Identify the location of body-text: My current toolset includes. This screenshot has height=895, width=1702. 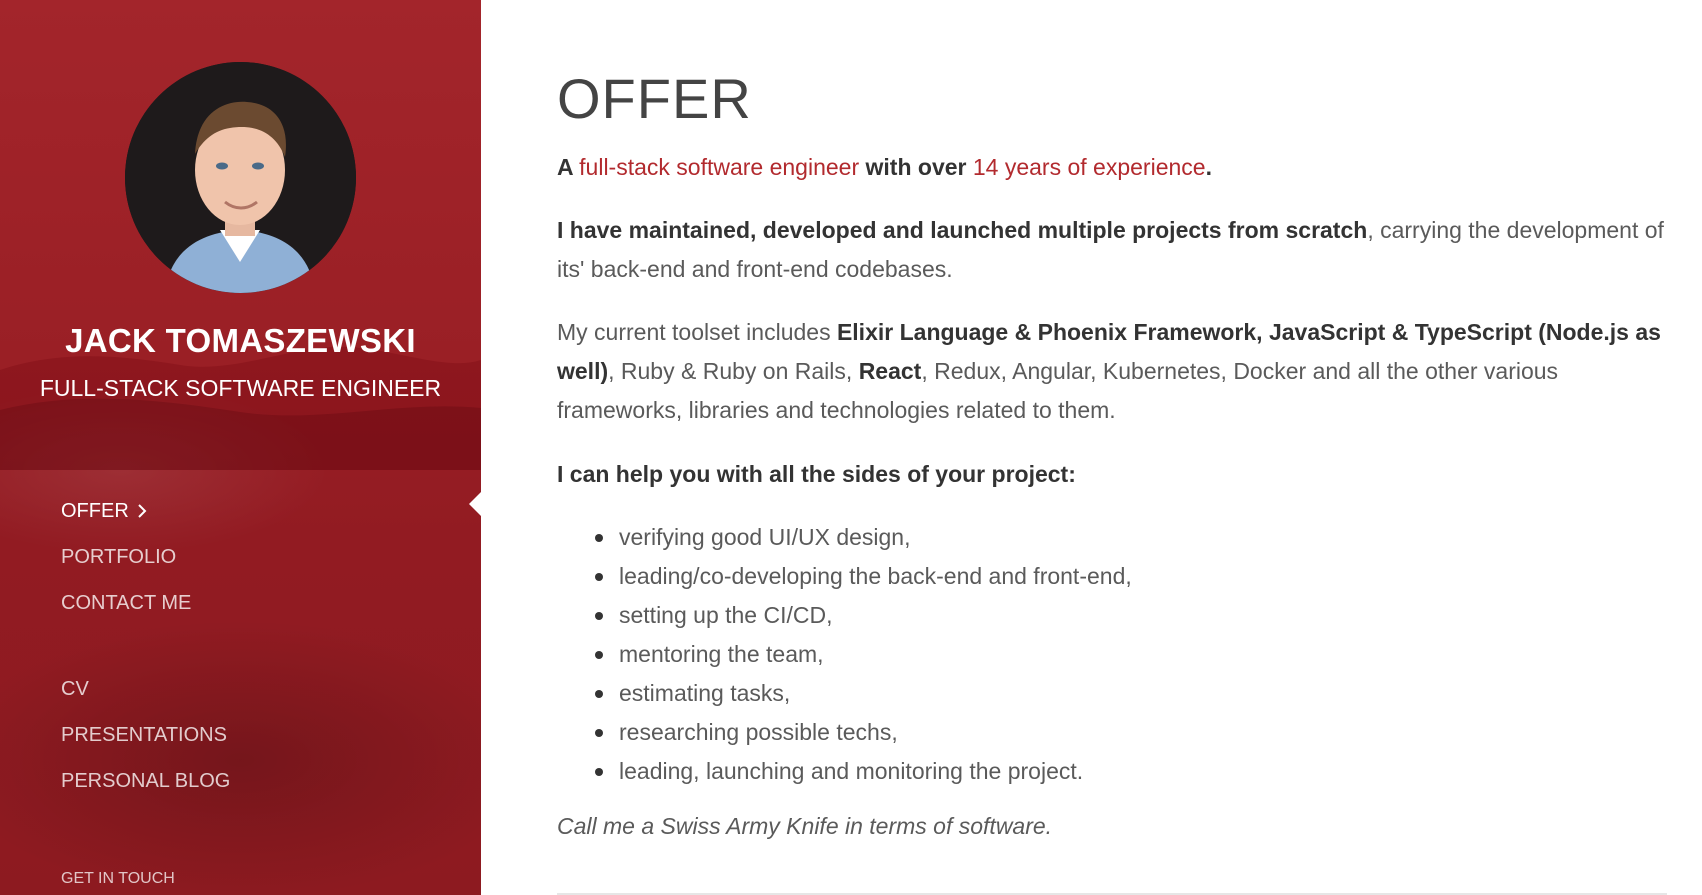
(697, 332).